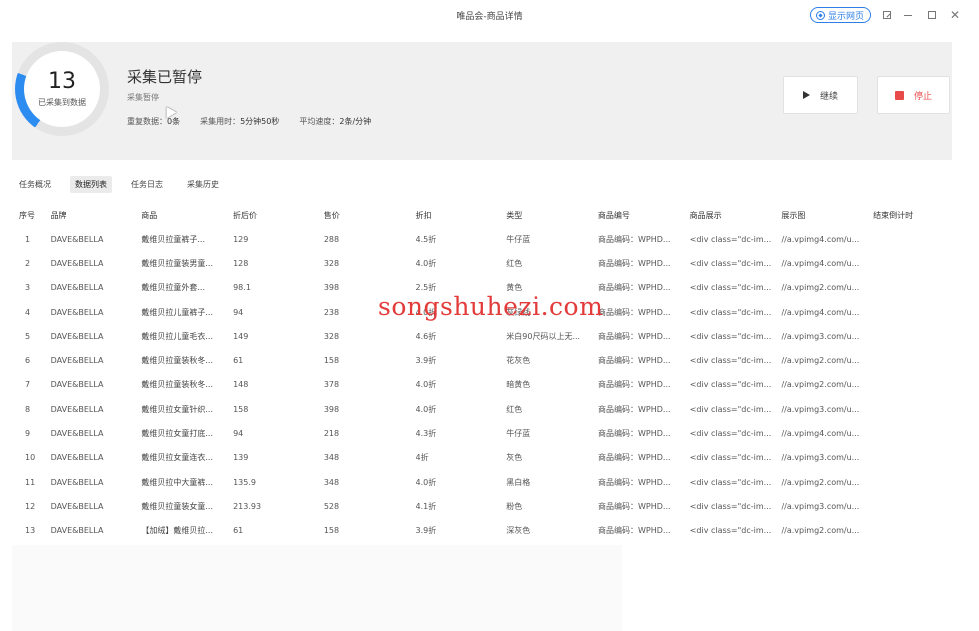 The image size is (979, 631). What do you see at coordinates (28, 409) in the screenshot?
I see `table-cell: 8` at bounding box center [28, 409].